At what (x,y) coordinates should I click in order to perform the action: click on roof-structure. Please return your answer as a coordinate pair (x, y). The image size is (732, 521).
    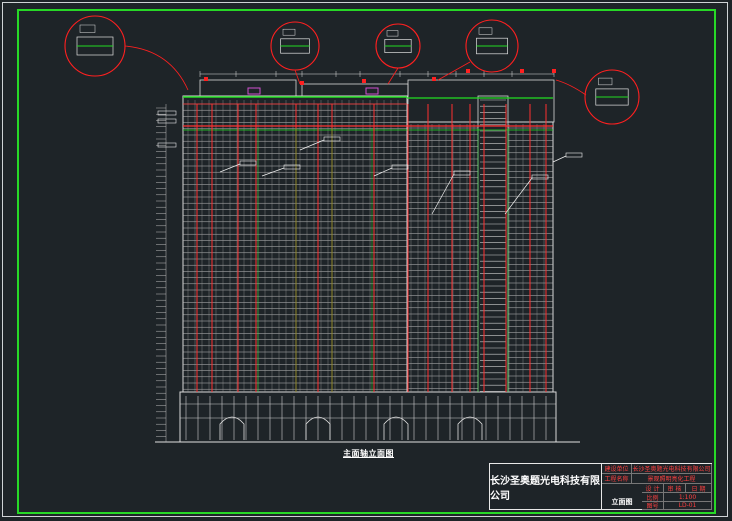
    Looking at the image, I should click on (355, 90).